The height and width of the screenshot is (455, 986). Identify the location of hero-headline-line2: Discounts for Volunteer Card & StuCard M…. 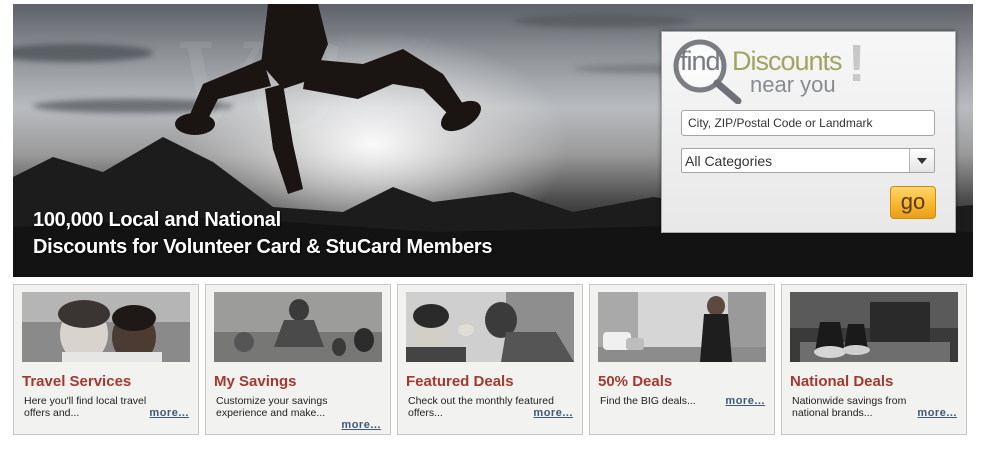
(263, 247).